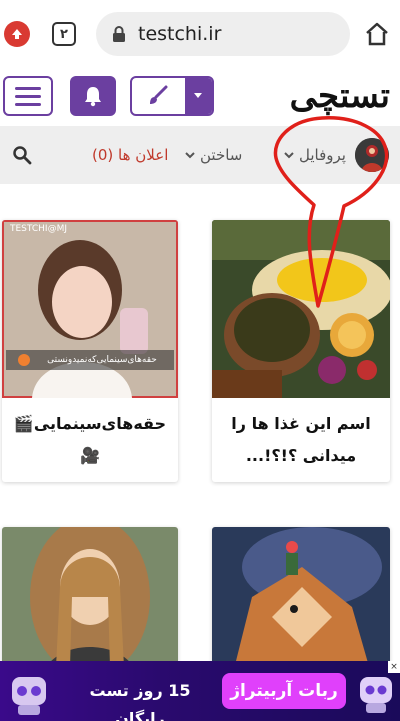 The width and height of the screenshot is (400, 721). I want to click on create-button, so click(158, 96).